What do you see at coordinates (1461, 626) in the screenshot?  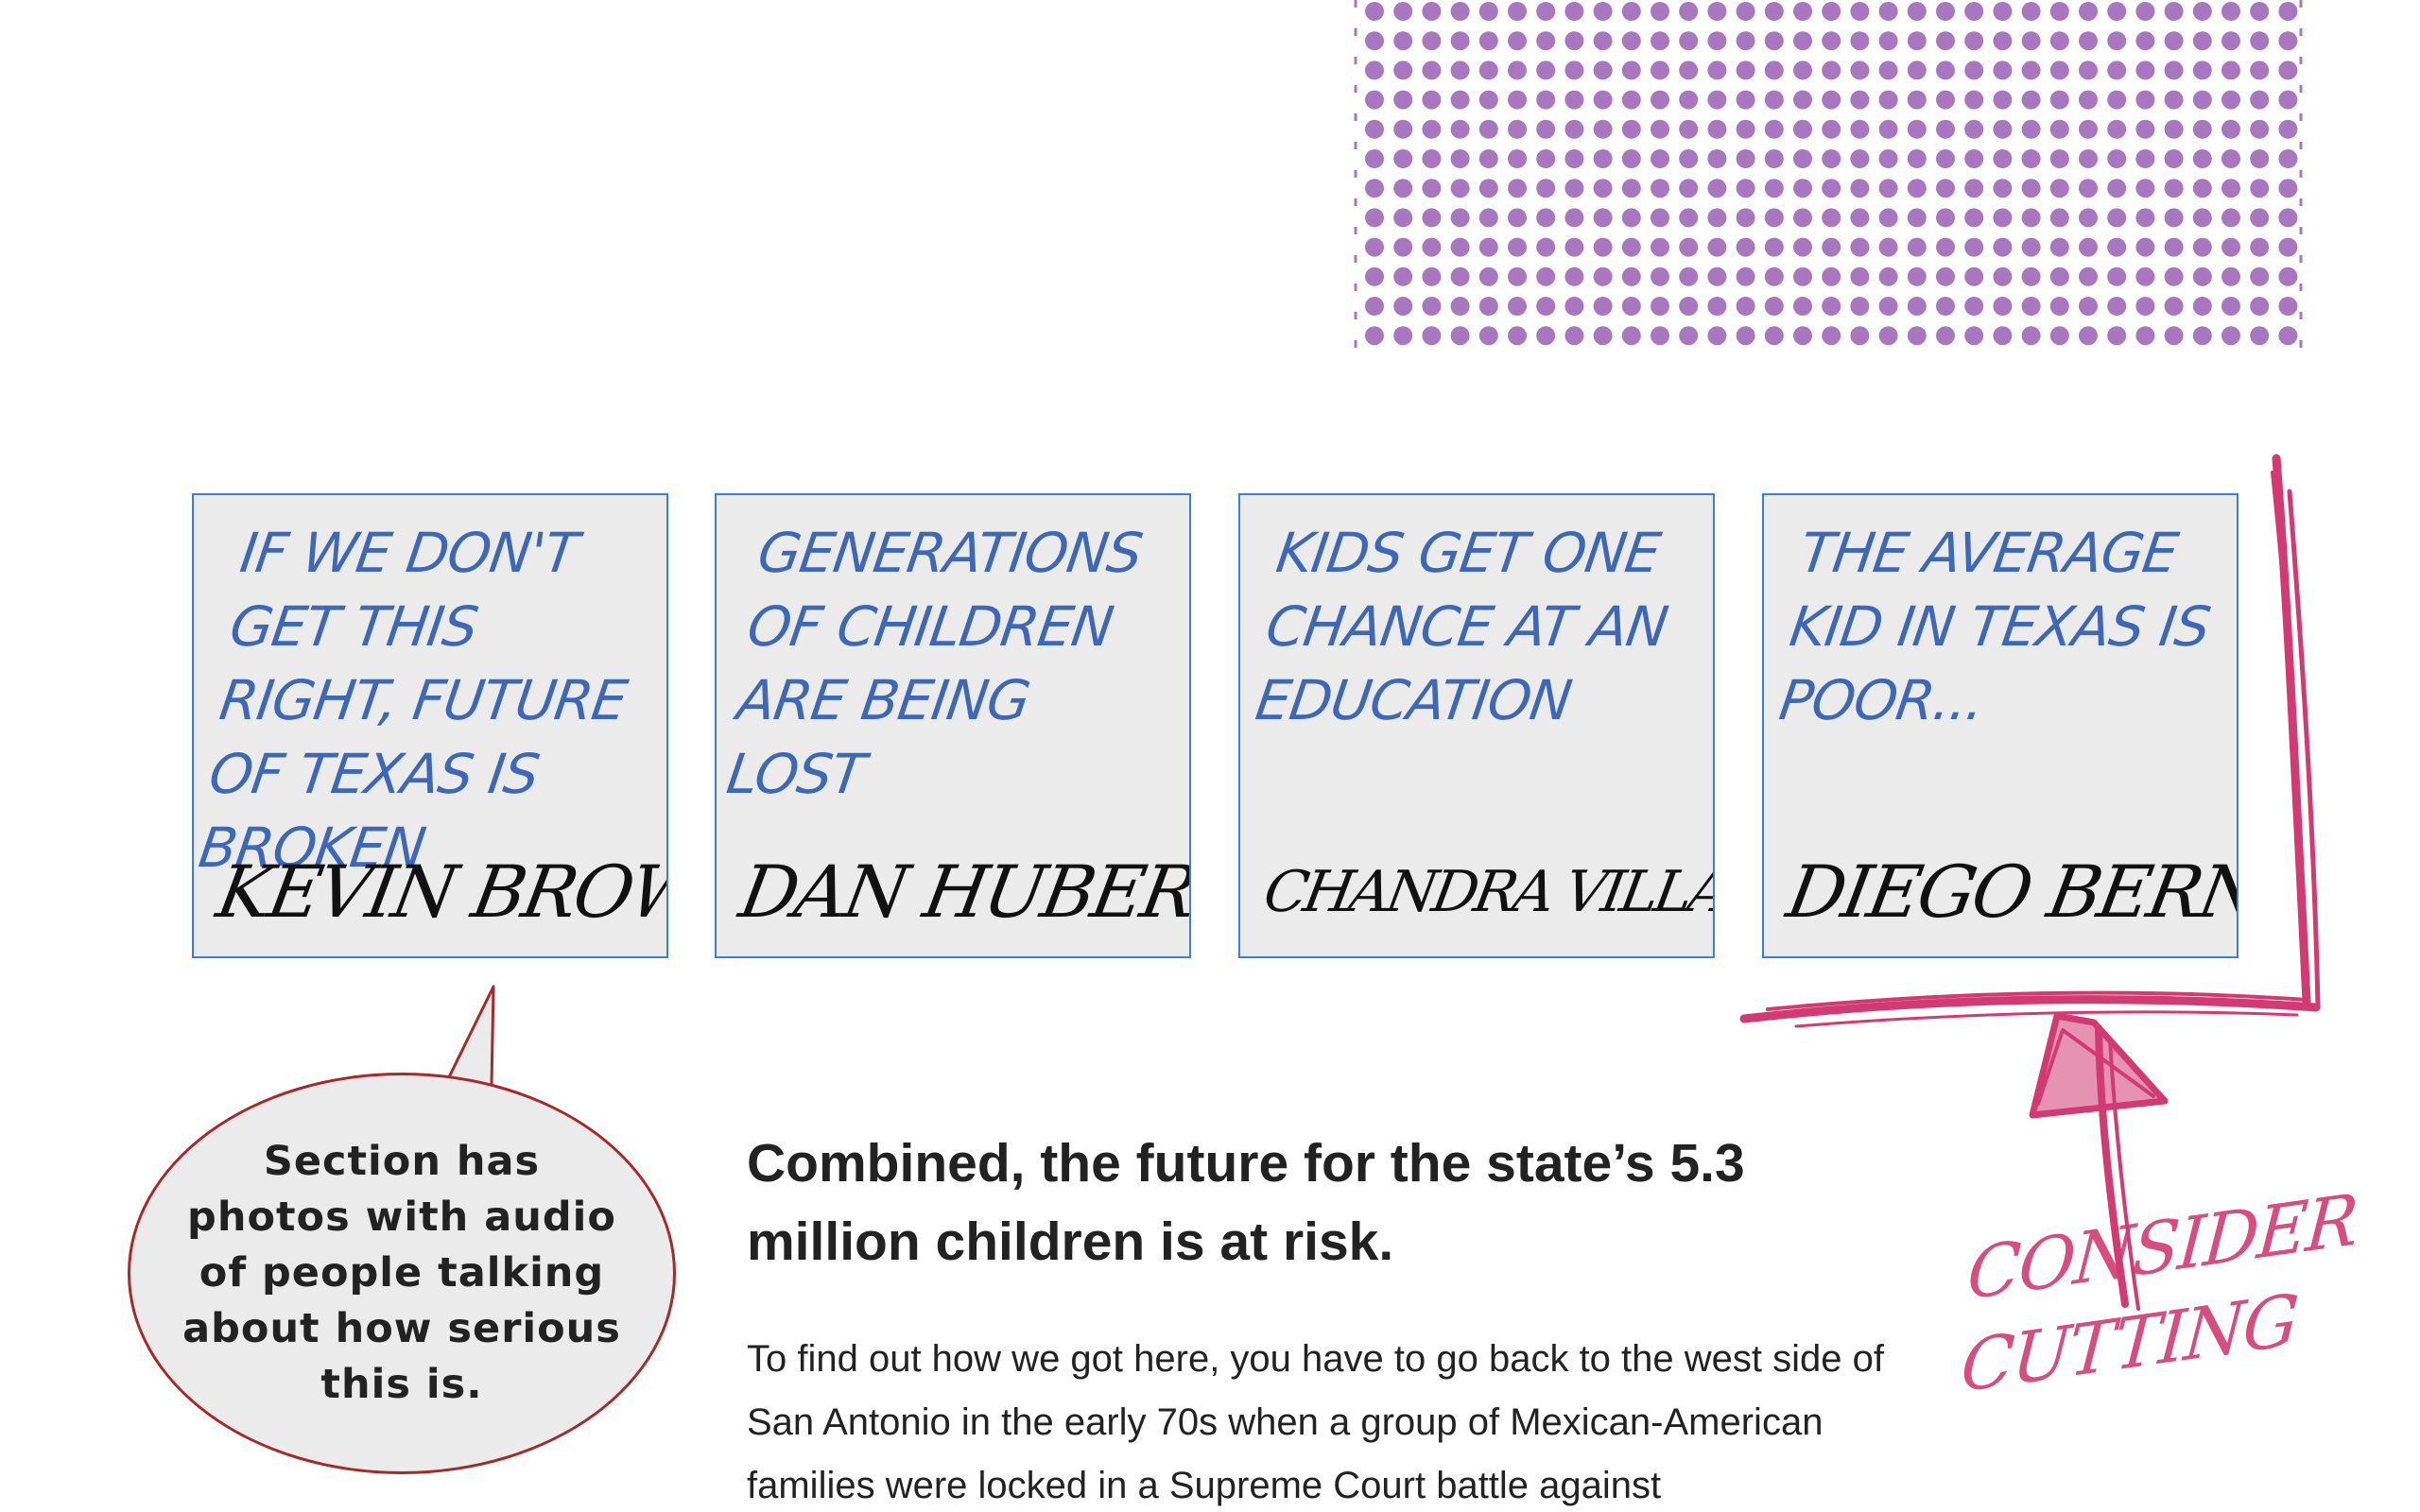 I see `card-quote: Kids get one chance at an education` at bounding box center [1461, 626].